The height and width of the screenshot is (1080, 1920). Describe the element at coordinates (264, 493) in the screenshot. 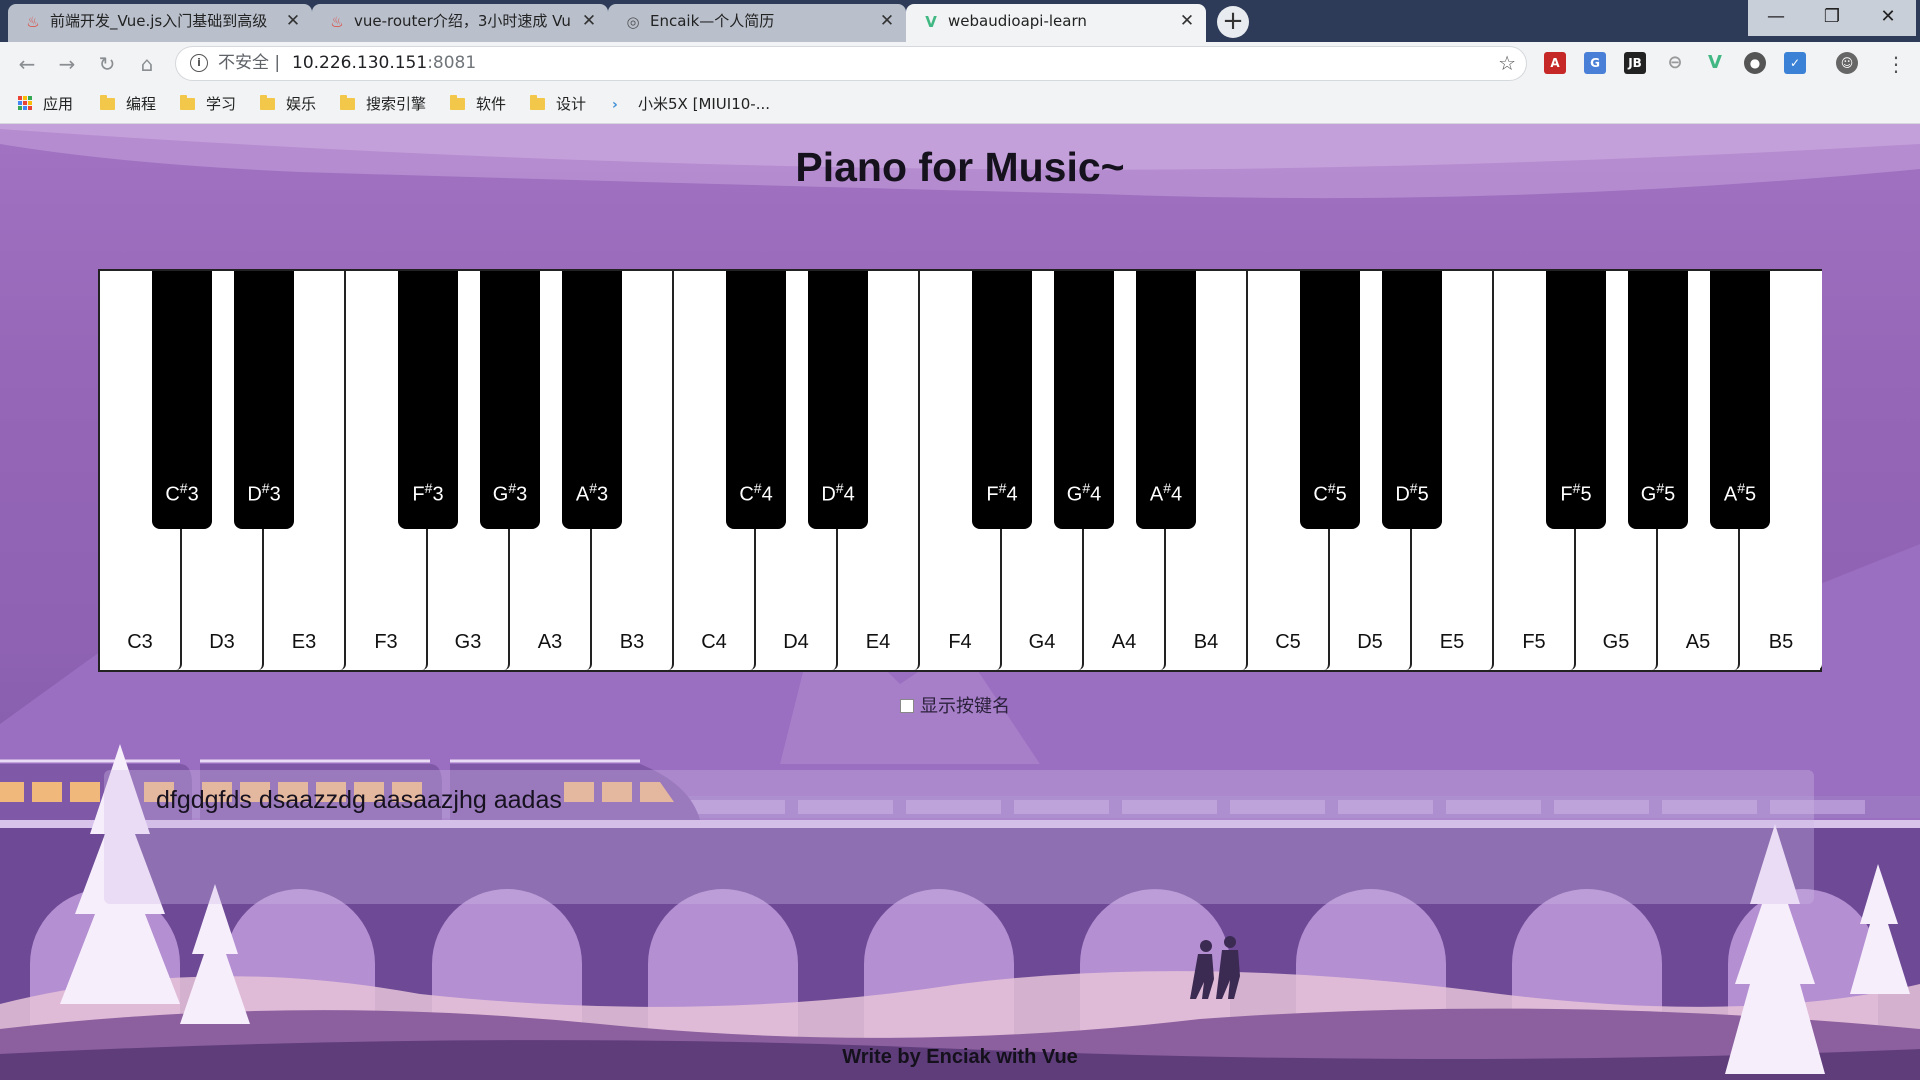

I see `black-key-label: D#3` at that location.